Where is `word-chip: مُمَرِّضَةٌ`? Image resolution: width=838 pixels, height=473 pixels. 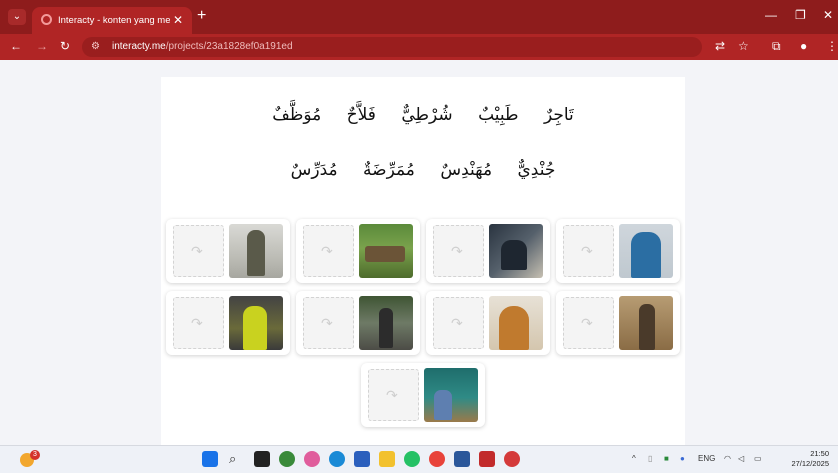
word-chip: مُمَرِّضَةٌ is located at coordinates (389, 170).